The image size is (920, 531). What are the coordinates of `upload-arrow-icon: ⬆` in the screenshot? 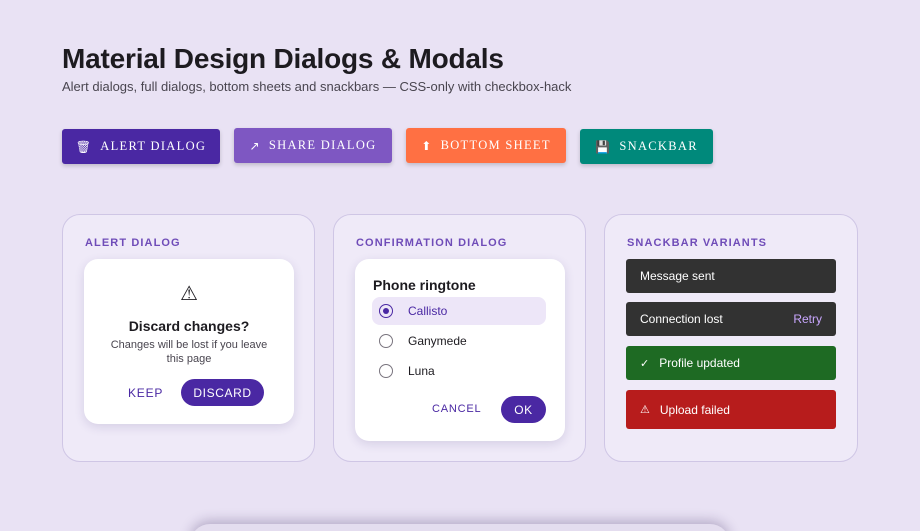 It's located at (427, 145).